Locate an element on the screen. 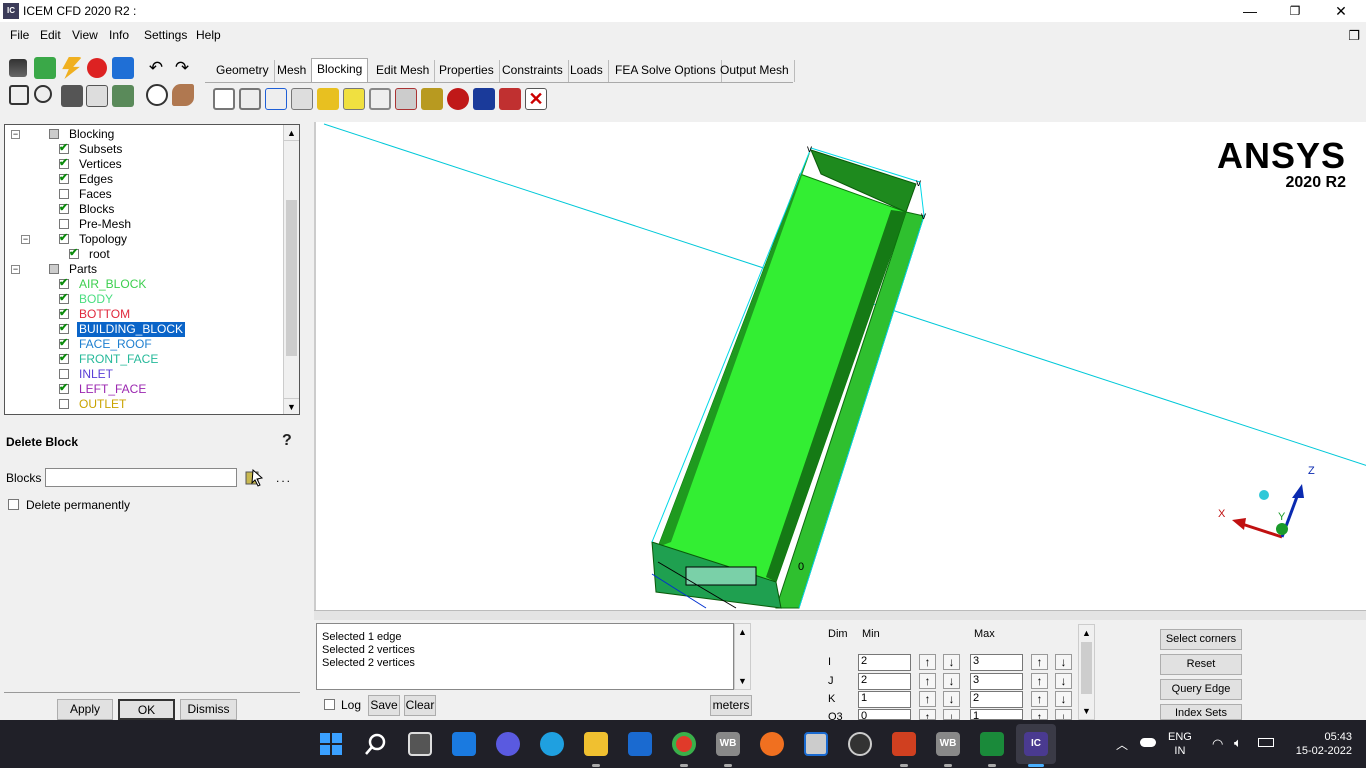 Image resolution: width=1366 pixels, height=768 pixels. tree-item: Subsets is located at coordinates (144, 149).